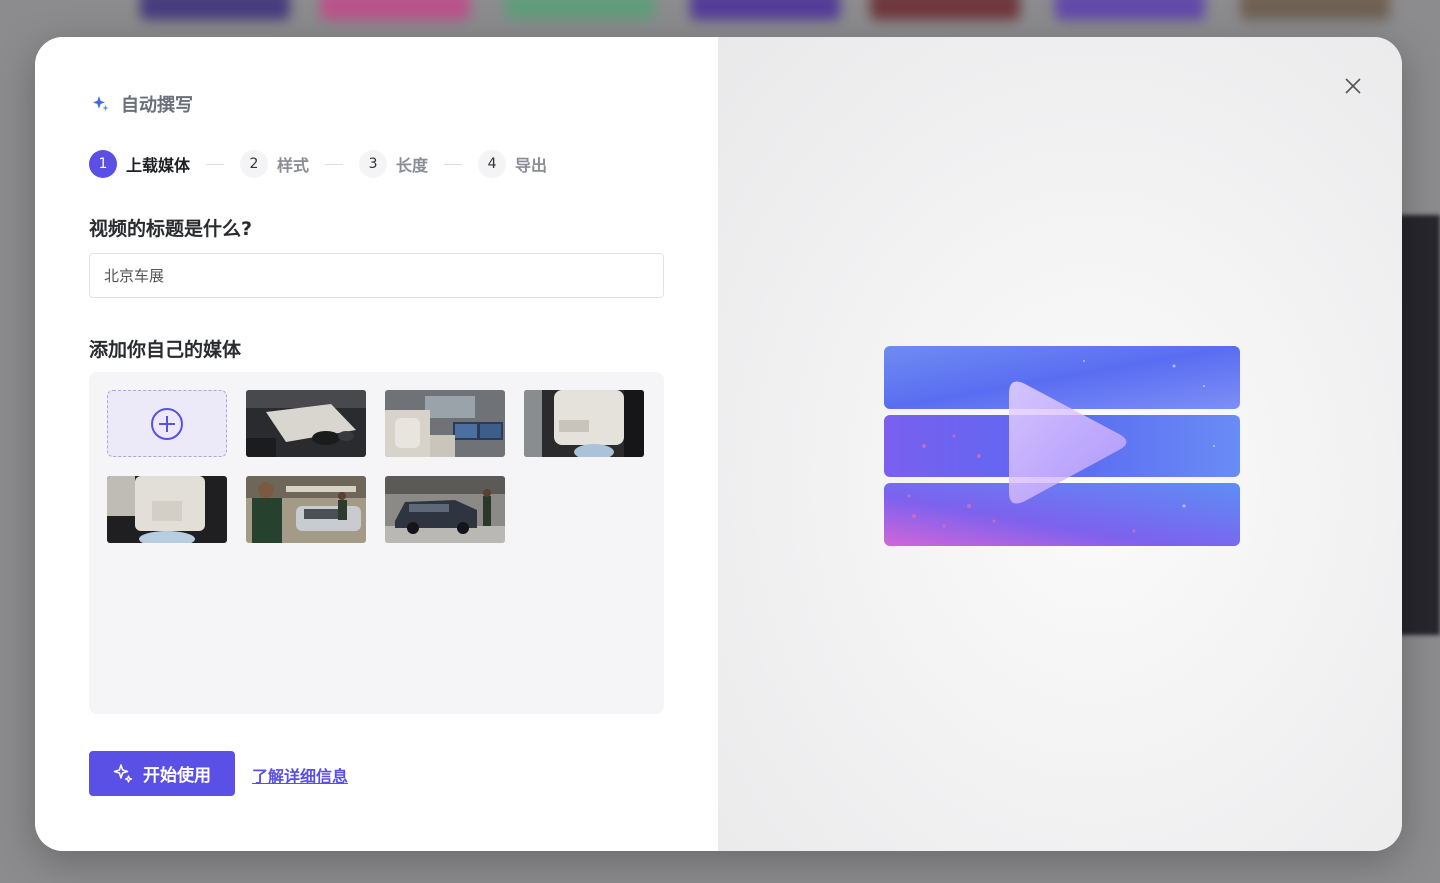  I want to click on step-number: 4, so click(492, 164).